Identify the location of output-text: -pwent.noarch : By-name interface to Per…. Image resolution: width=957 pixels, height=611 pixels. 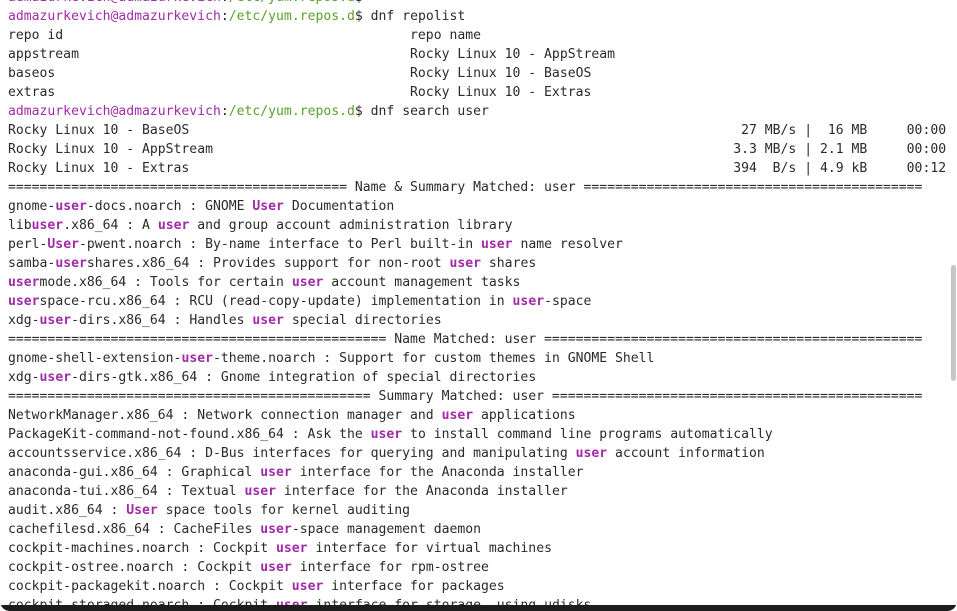
(280, 244).